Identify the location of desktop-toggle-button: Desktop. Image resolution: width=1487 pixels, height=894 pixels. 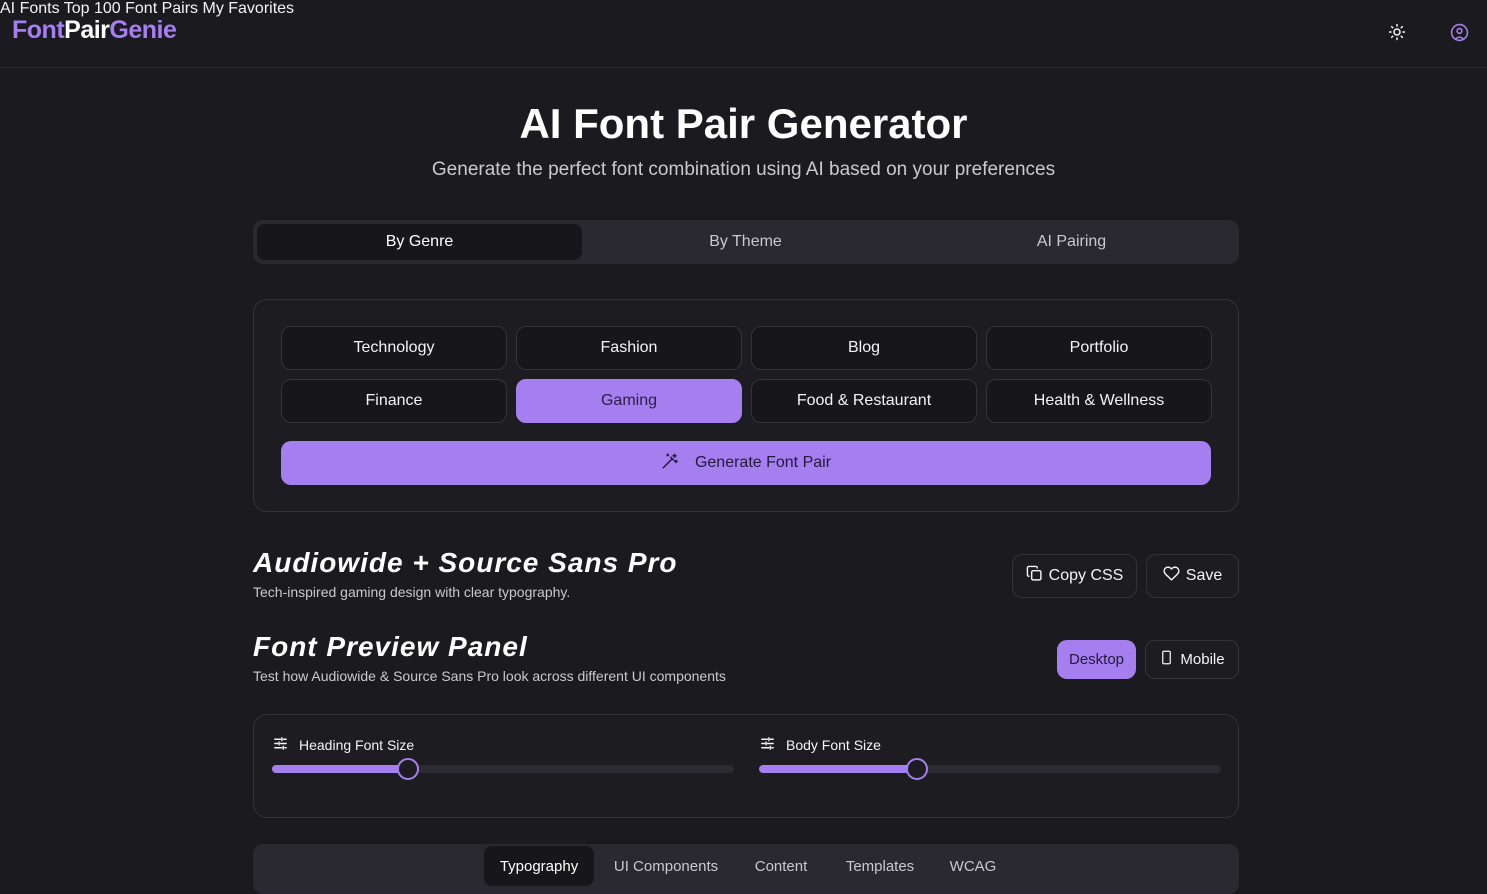
(1096, 659).